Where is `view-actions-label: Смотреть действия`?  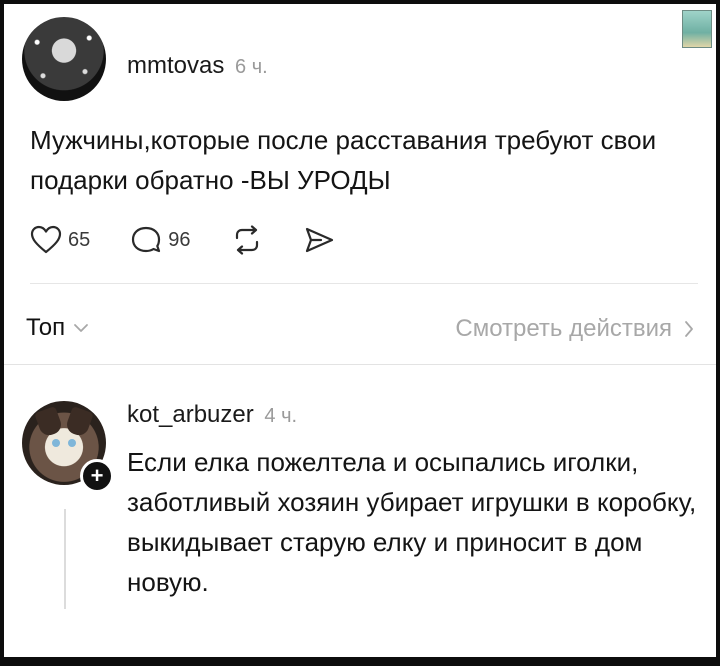
view-actions-label: Смотреть действия is located at coordinates (563, 328).